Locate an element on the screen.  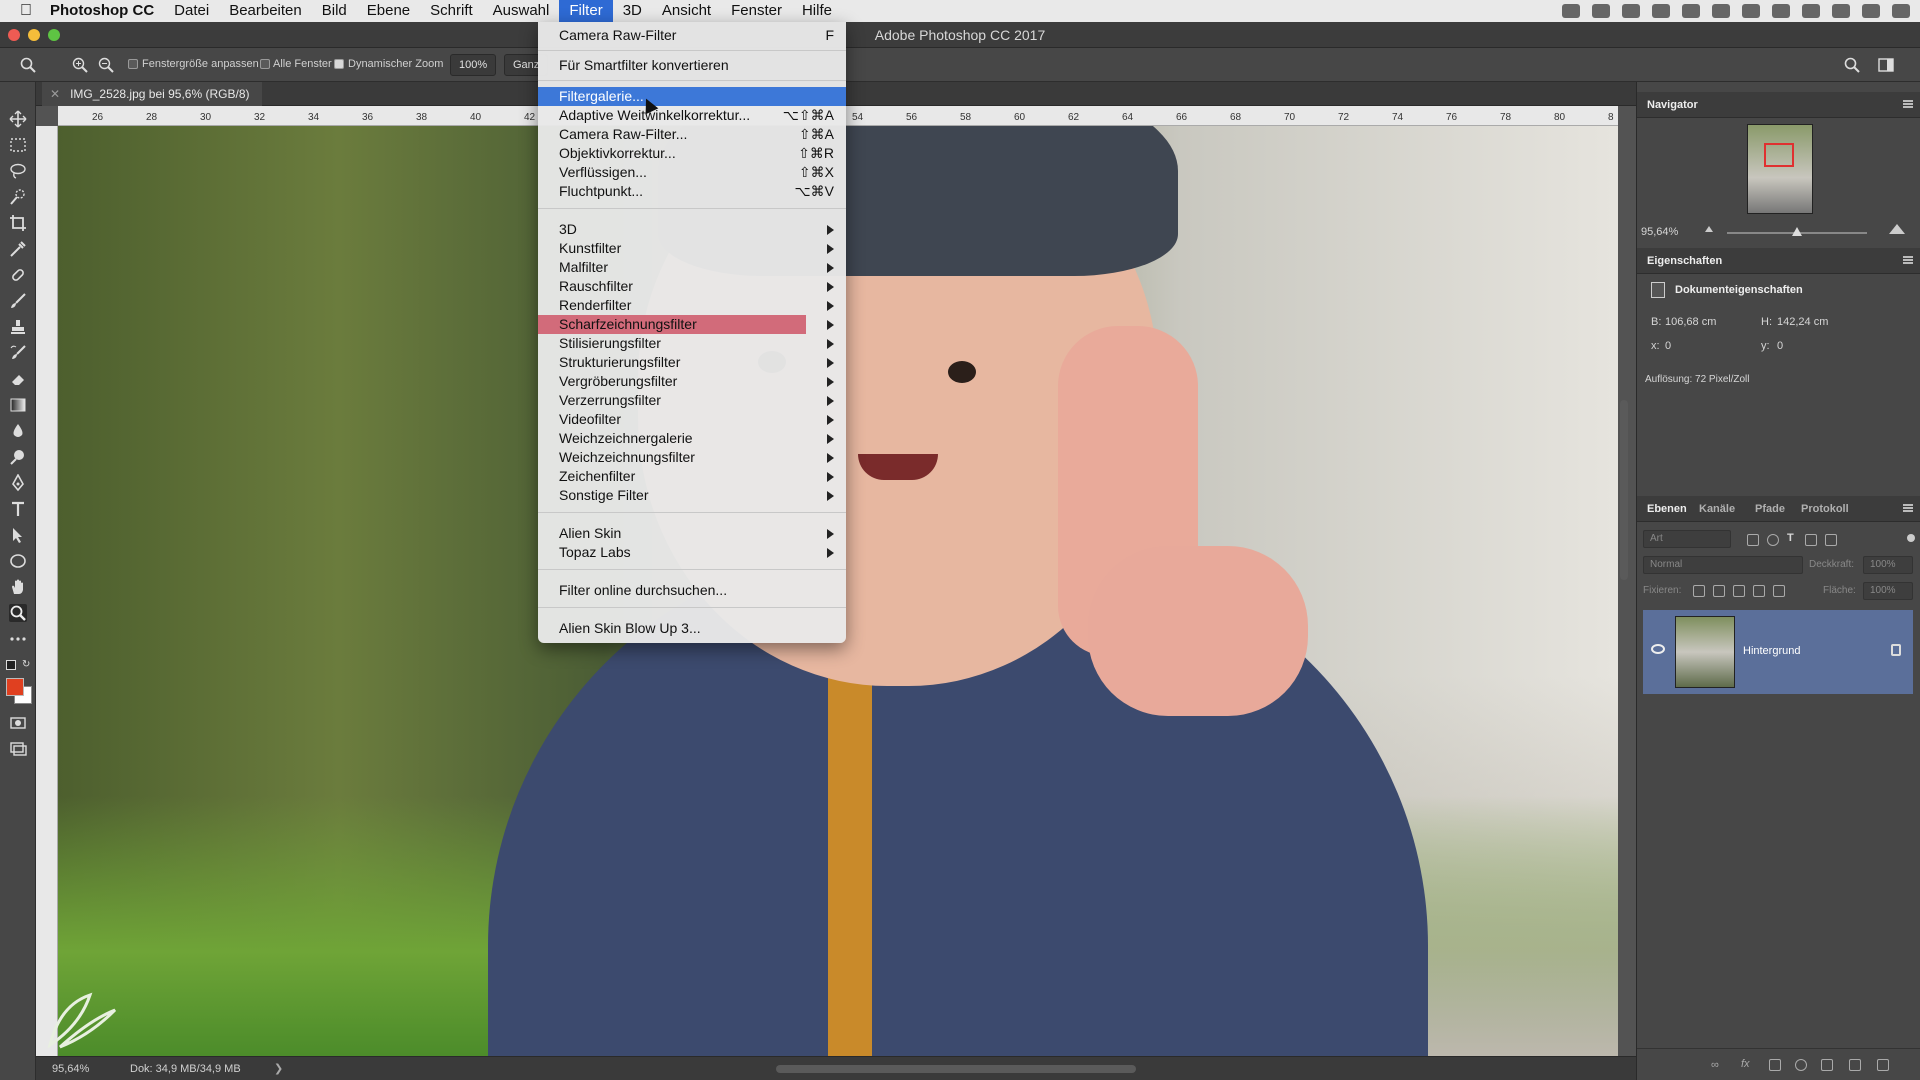
width-value: 106,68 cm is located at coordinates (1690, 322).